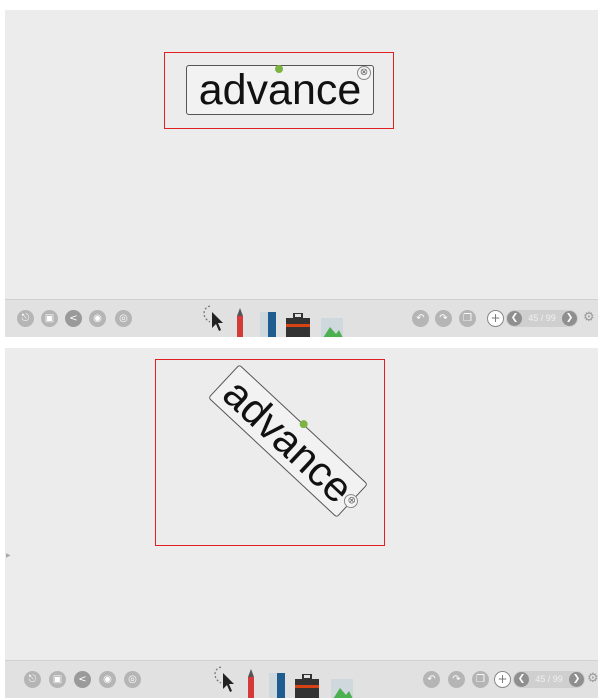  I want to click on rotate-handle, so click(279, 69).